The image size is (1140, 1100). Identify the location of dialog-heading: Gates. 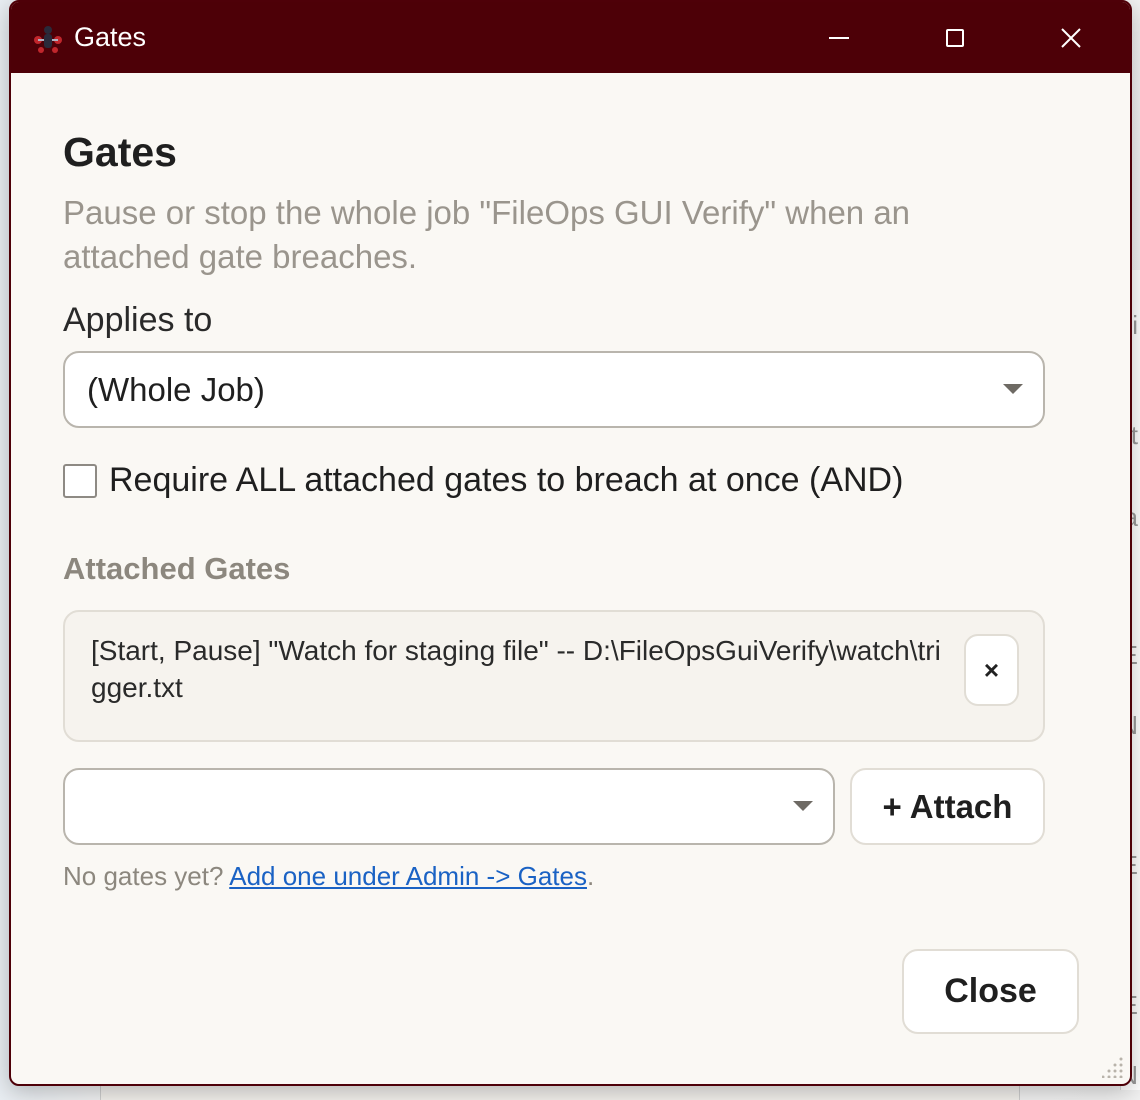
(120, 152).